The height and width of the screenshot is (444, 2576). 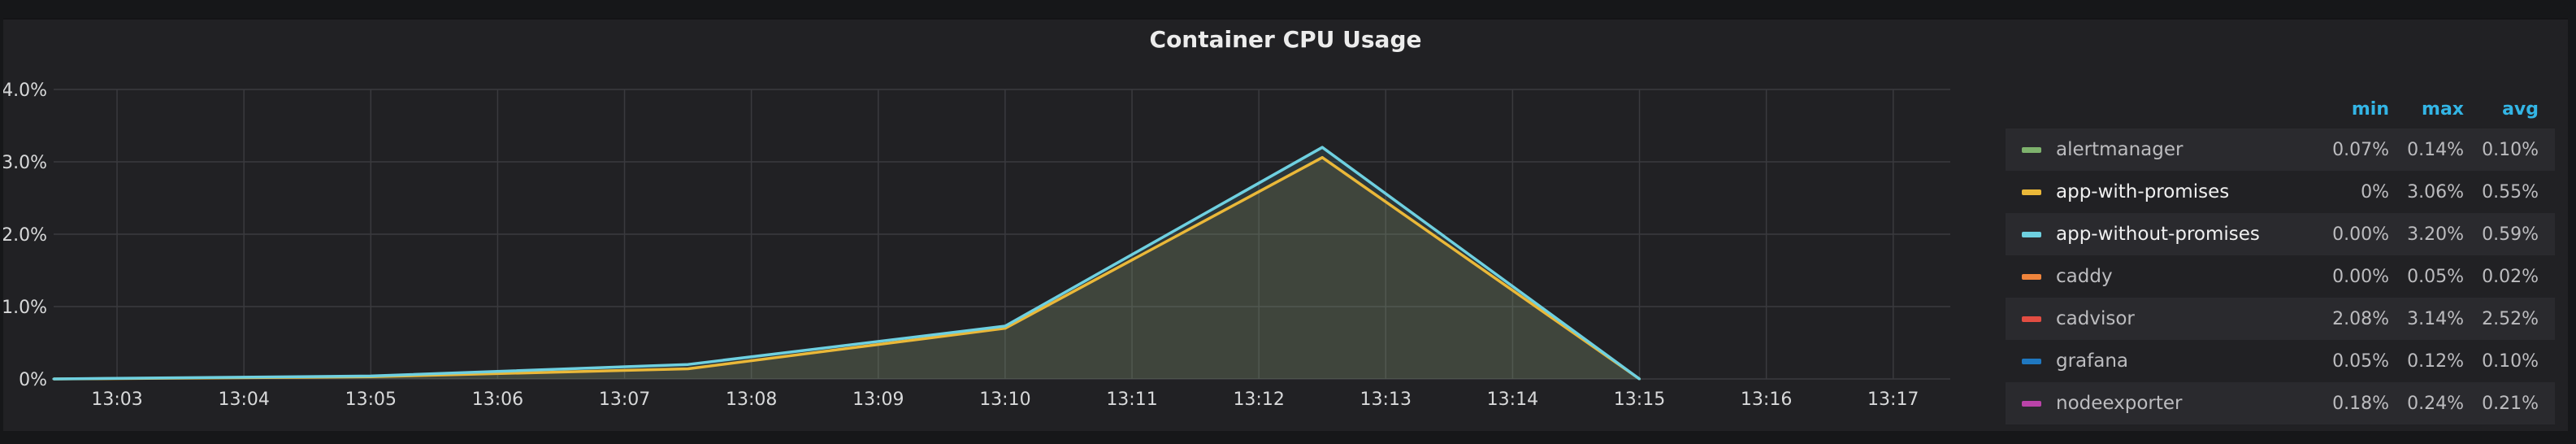 What do you see at coordinates (2360, 404) in the screenshot?
I see `legend-min-value: 0.18%` at bounding box center [2360, 404].